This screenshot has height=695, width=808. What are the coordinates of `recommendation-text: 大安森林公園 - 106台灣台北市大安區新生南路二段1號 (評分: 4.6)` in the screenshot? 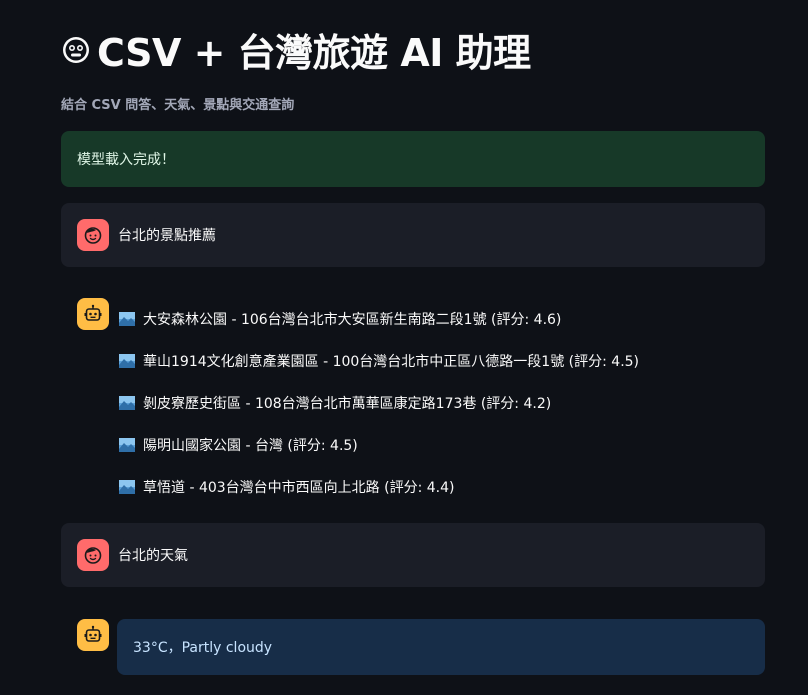 It's located at (352, 320).